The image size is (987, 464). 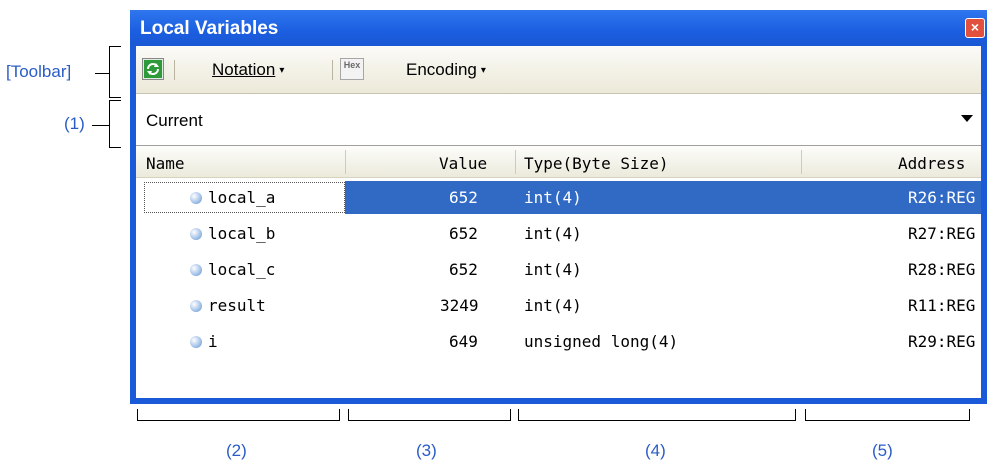 I want to click on selection-highlight, so click(x=663, y=197).